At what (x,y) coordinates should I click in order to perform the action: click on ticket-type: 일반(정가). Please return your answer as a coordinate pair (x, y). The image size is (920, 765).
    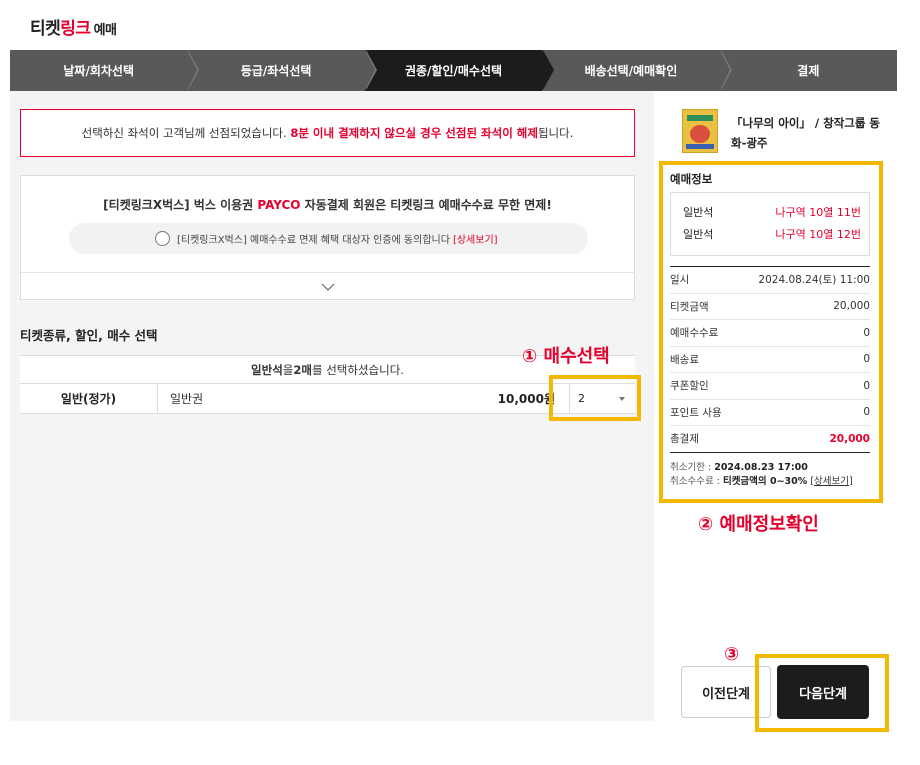
    Looking at the image, I should click on (89, 398).